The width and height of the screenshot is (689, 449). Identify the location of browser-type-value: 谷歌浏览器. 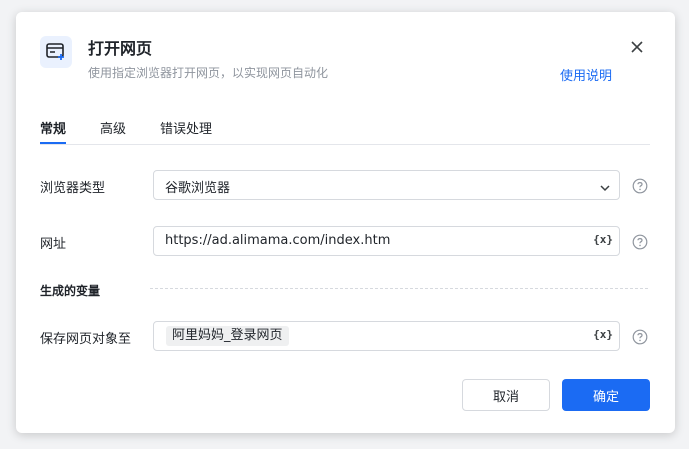
(198, 188).